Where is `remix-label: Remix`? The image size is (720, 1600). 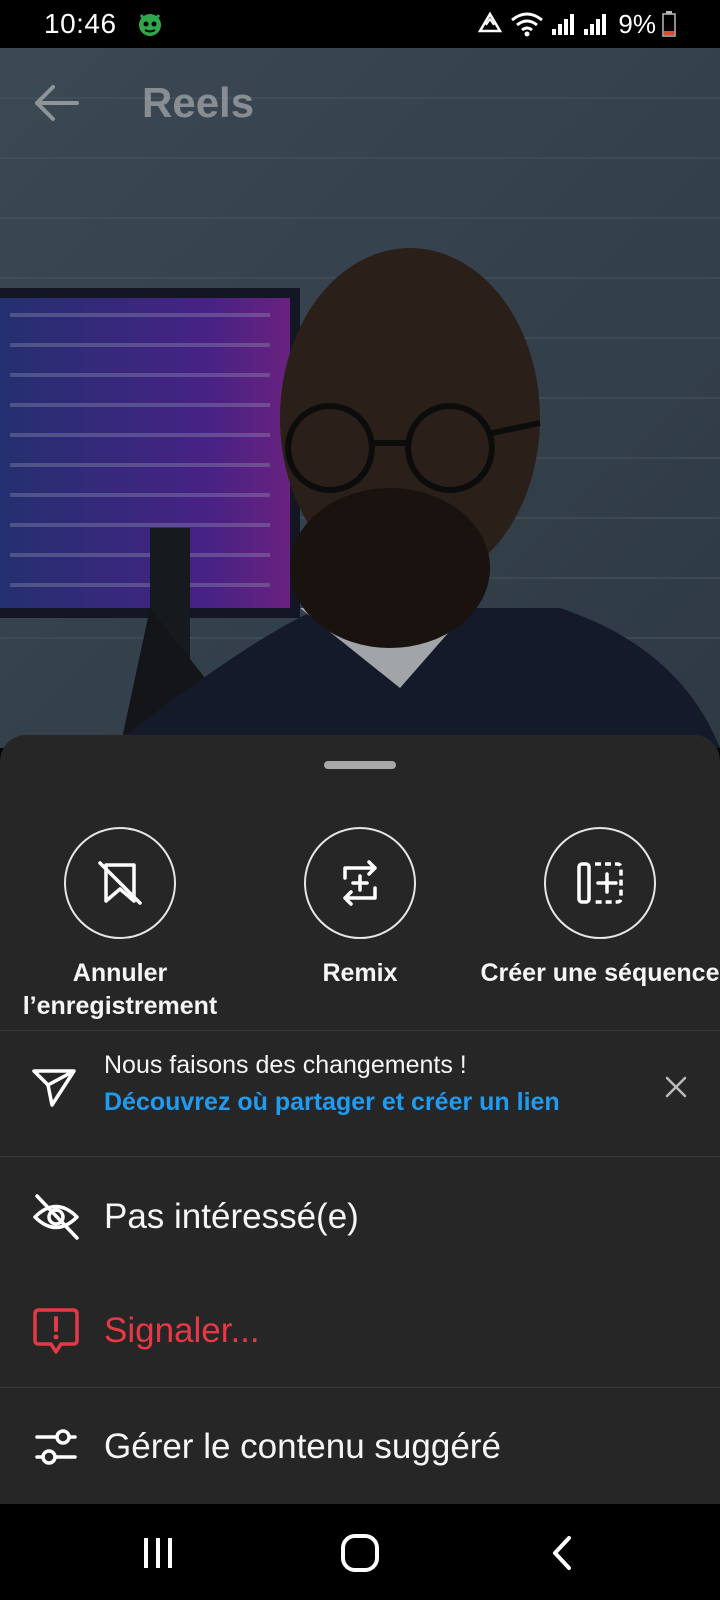
remix-label: Remix is located at coordinates (360, 973).